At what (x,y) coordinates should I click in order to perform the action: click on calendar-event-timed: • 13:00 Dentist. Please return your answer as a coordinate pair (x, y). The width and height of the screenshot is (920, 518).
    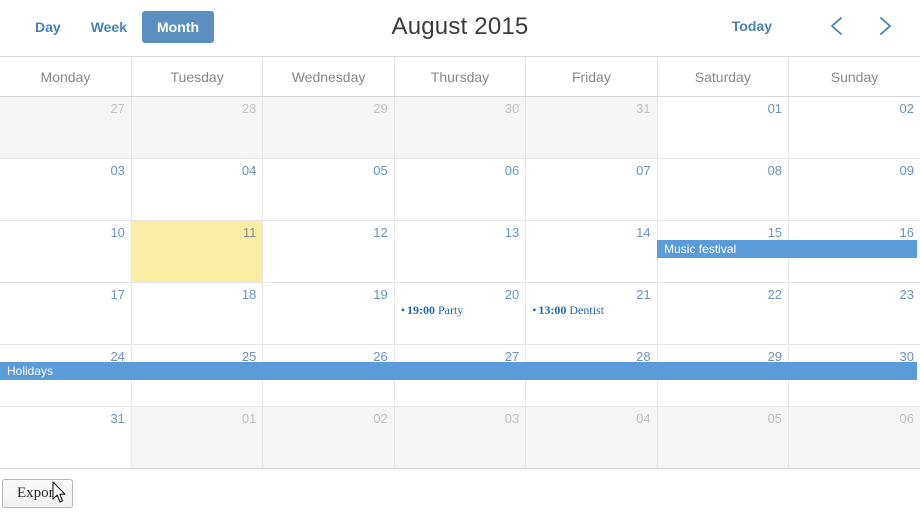
    Looking at the image, I should click on (591, 310).